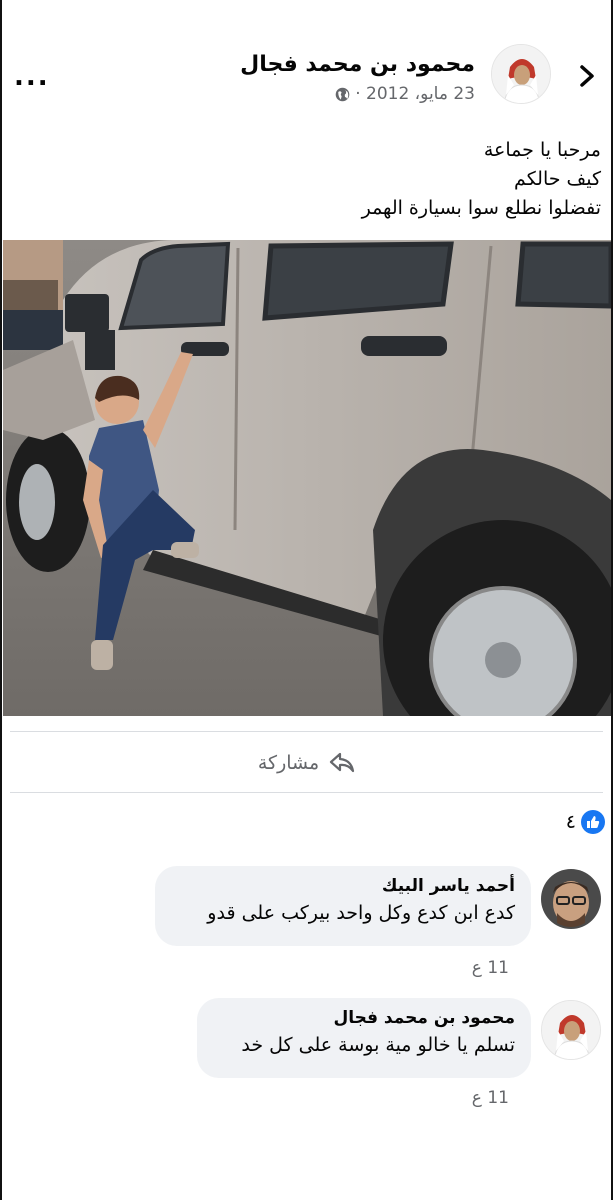 Image resolution: width=613 pixels, height=1200 pixels. I want to click on post-text-line: مرحبا يا جماعة, so click(542, 150).